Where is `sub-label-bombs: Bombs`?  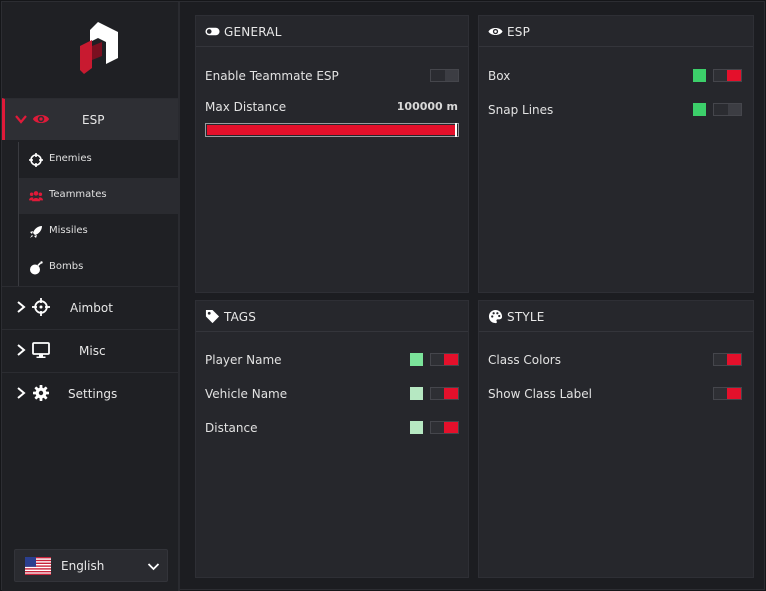 sub-label-bombs: Bombs is located at coordinates (66, 266).